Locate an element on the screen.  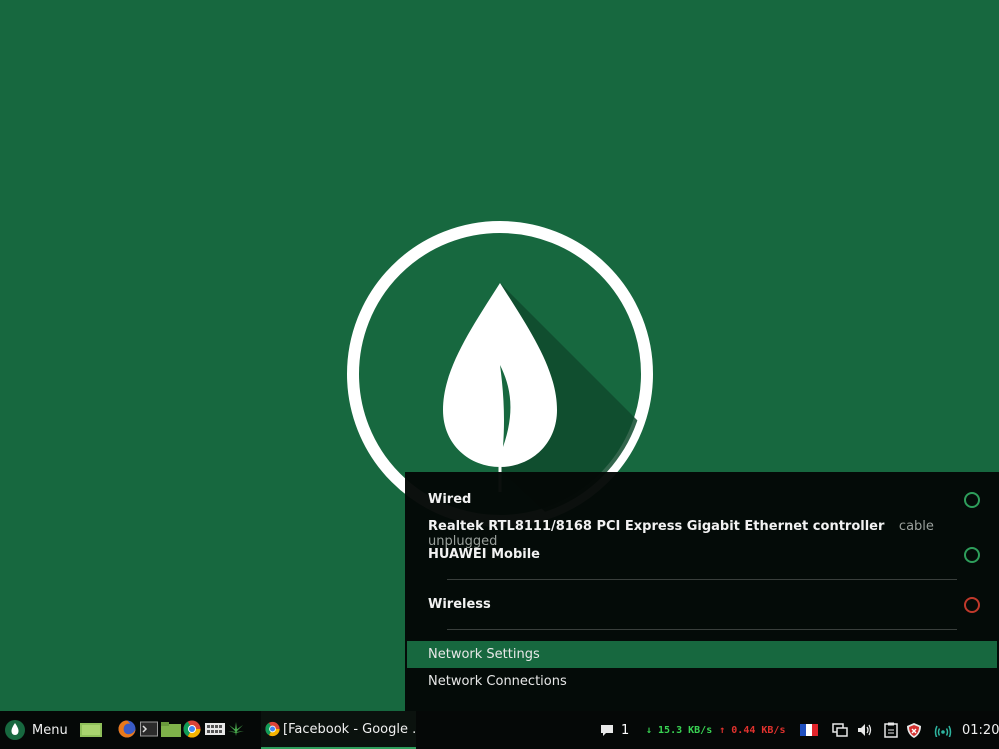
france-flag-icon is located at coordinates (809, 730).